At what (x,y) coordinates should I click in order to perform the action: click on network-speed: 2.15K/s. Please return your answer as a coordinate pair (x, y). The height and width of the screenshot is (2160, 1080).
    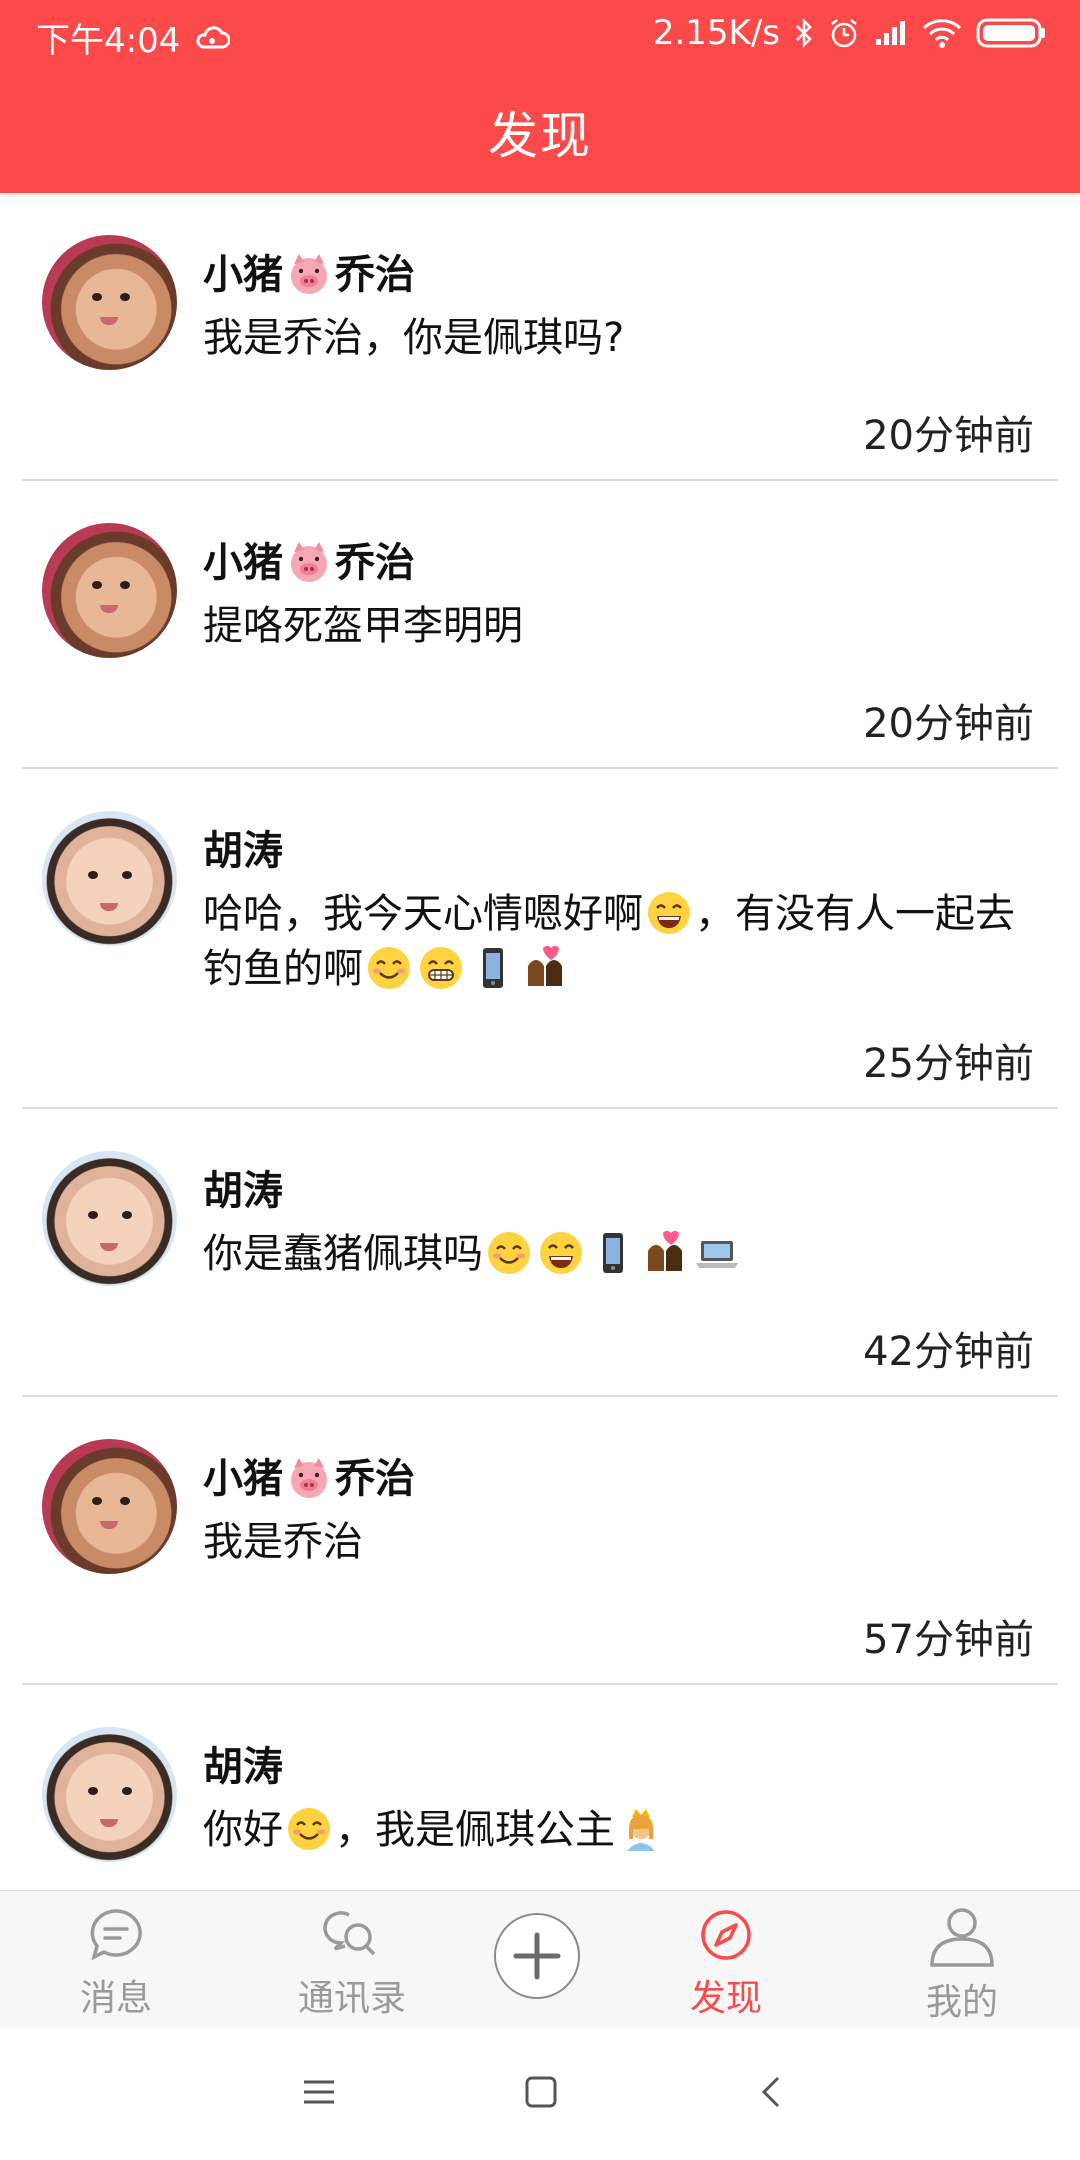
    Looking at the image, I should click on (716, 33).